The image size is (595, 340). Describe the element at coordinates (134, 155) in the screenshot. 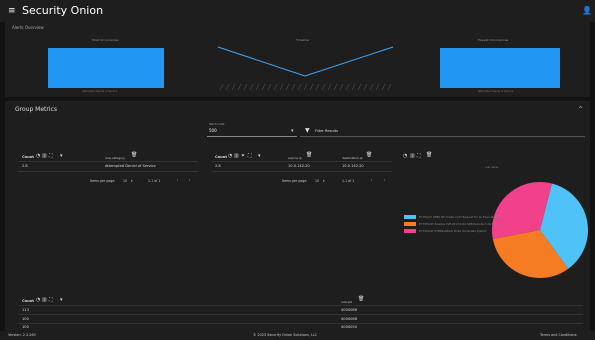

I see `table1-trash-icon: 🗑` at that location.